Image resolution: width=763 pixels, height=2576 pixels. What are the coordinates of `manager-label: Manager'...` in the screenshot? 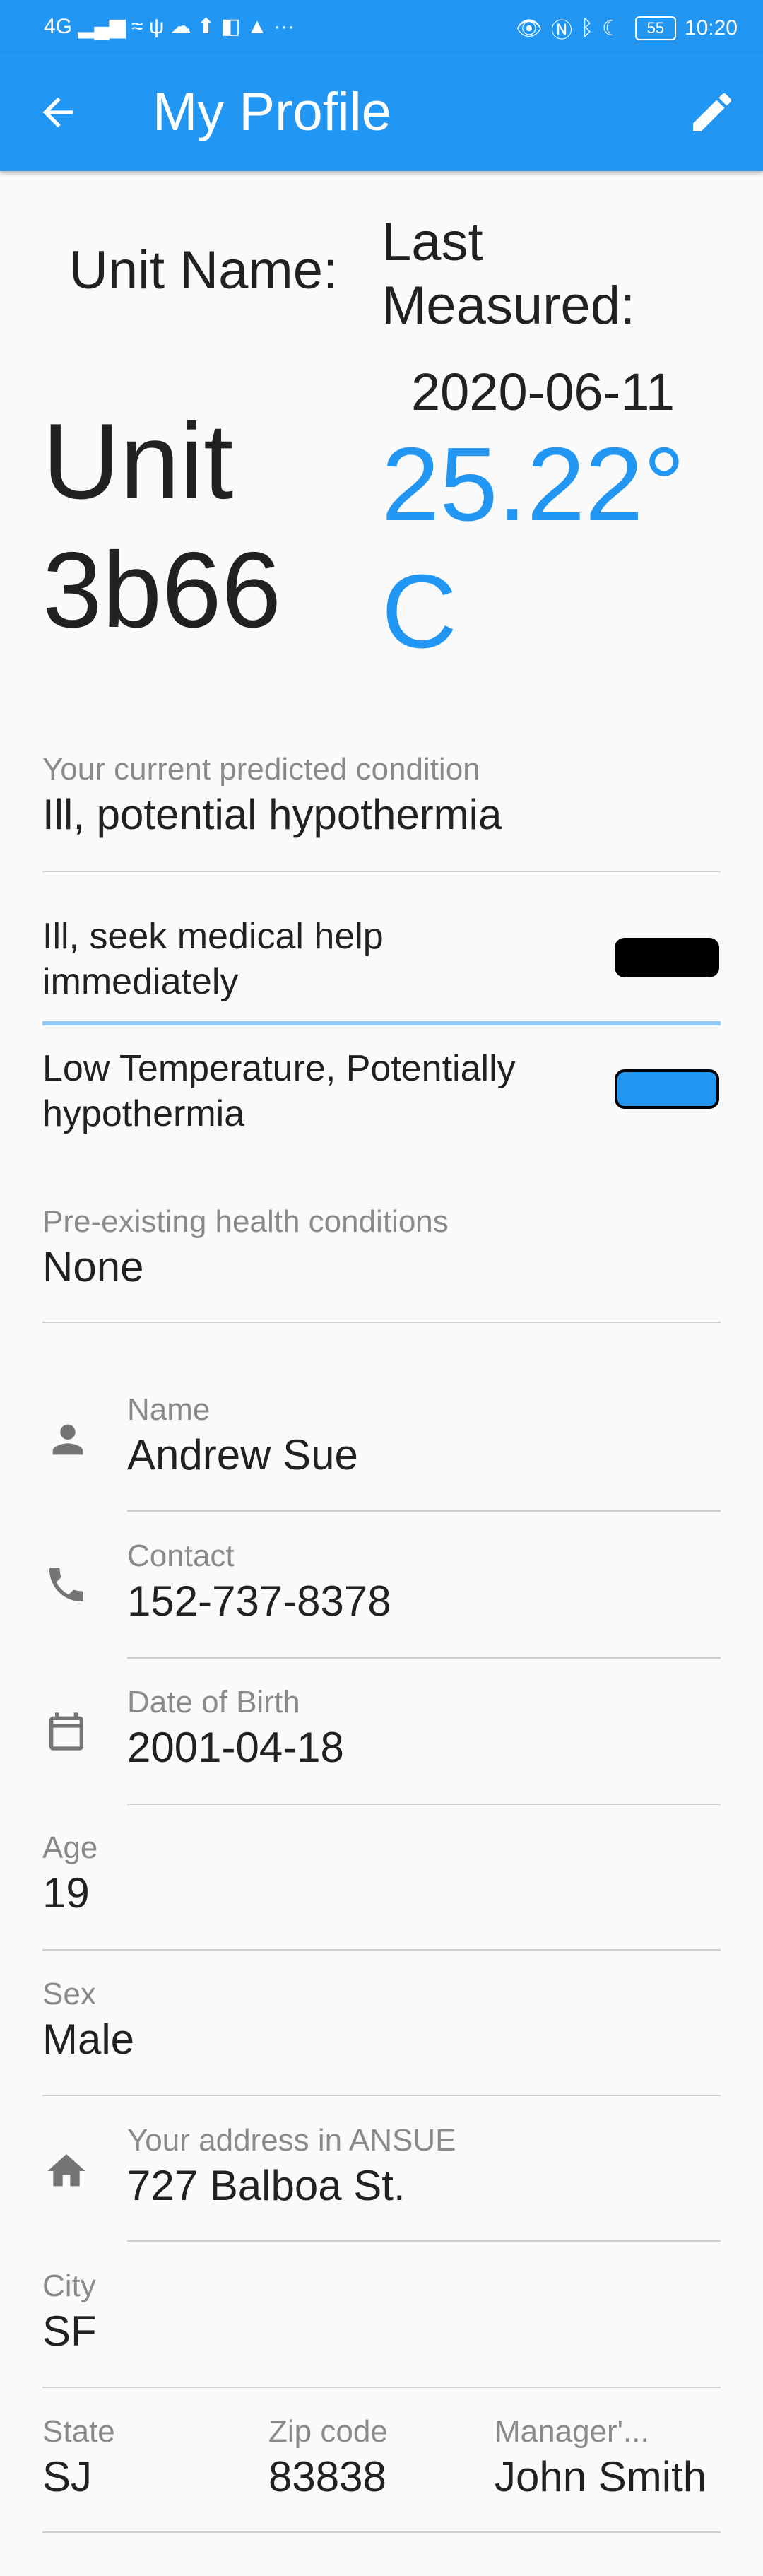 It's located at (572, 2431).